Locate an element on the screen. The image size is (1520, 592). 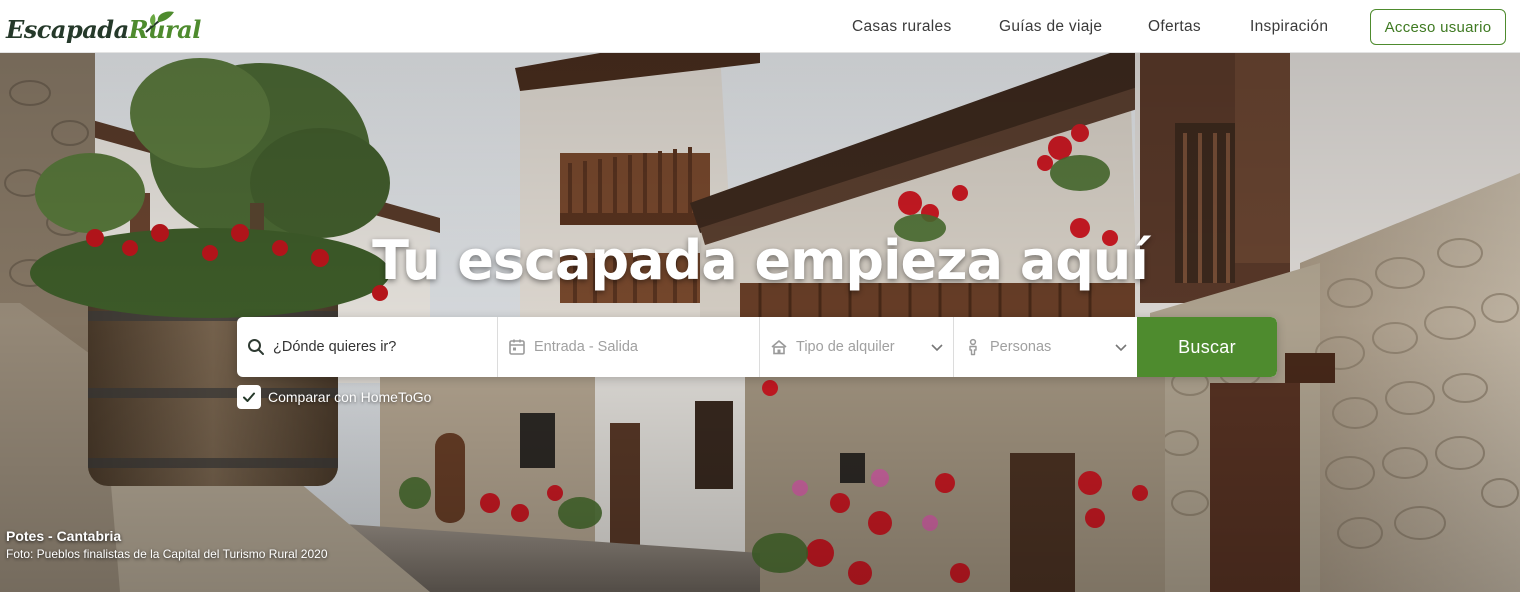
destination-placeholder: ¿Dónde quieres ir? is located at coordinates (335, 347).